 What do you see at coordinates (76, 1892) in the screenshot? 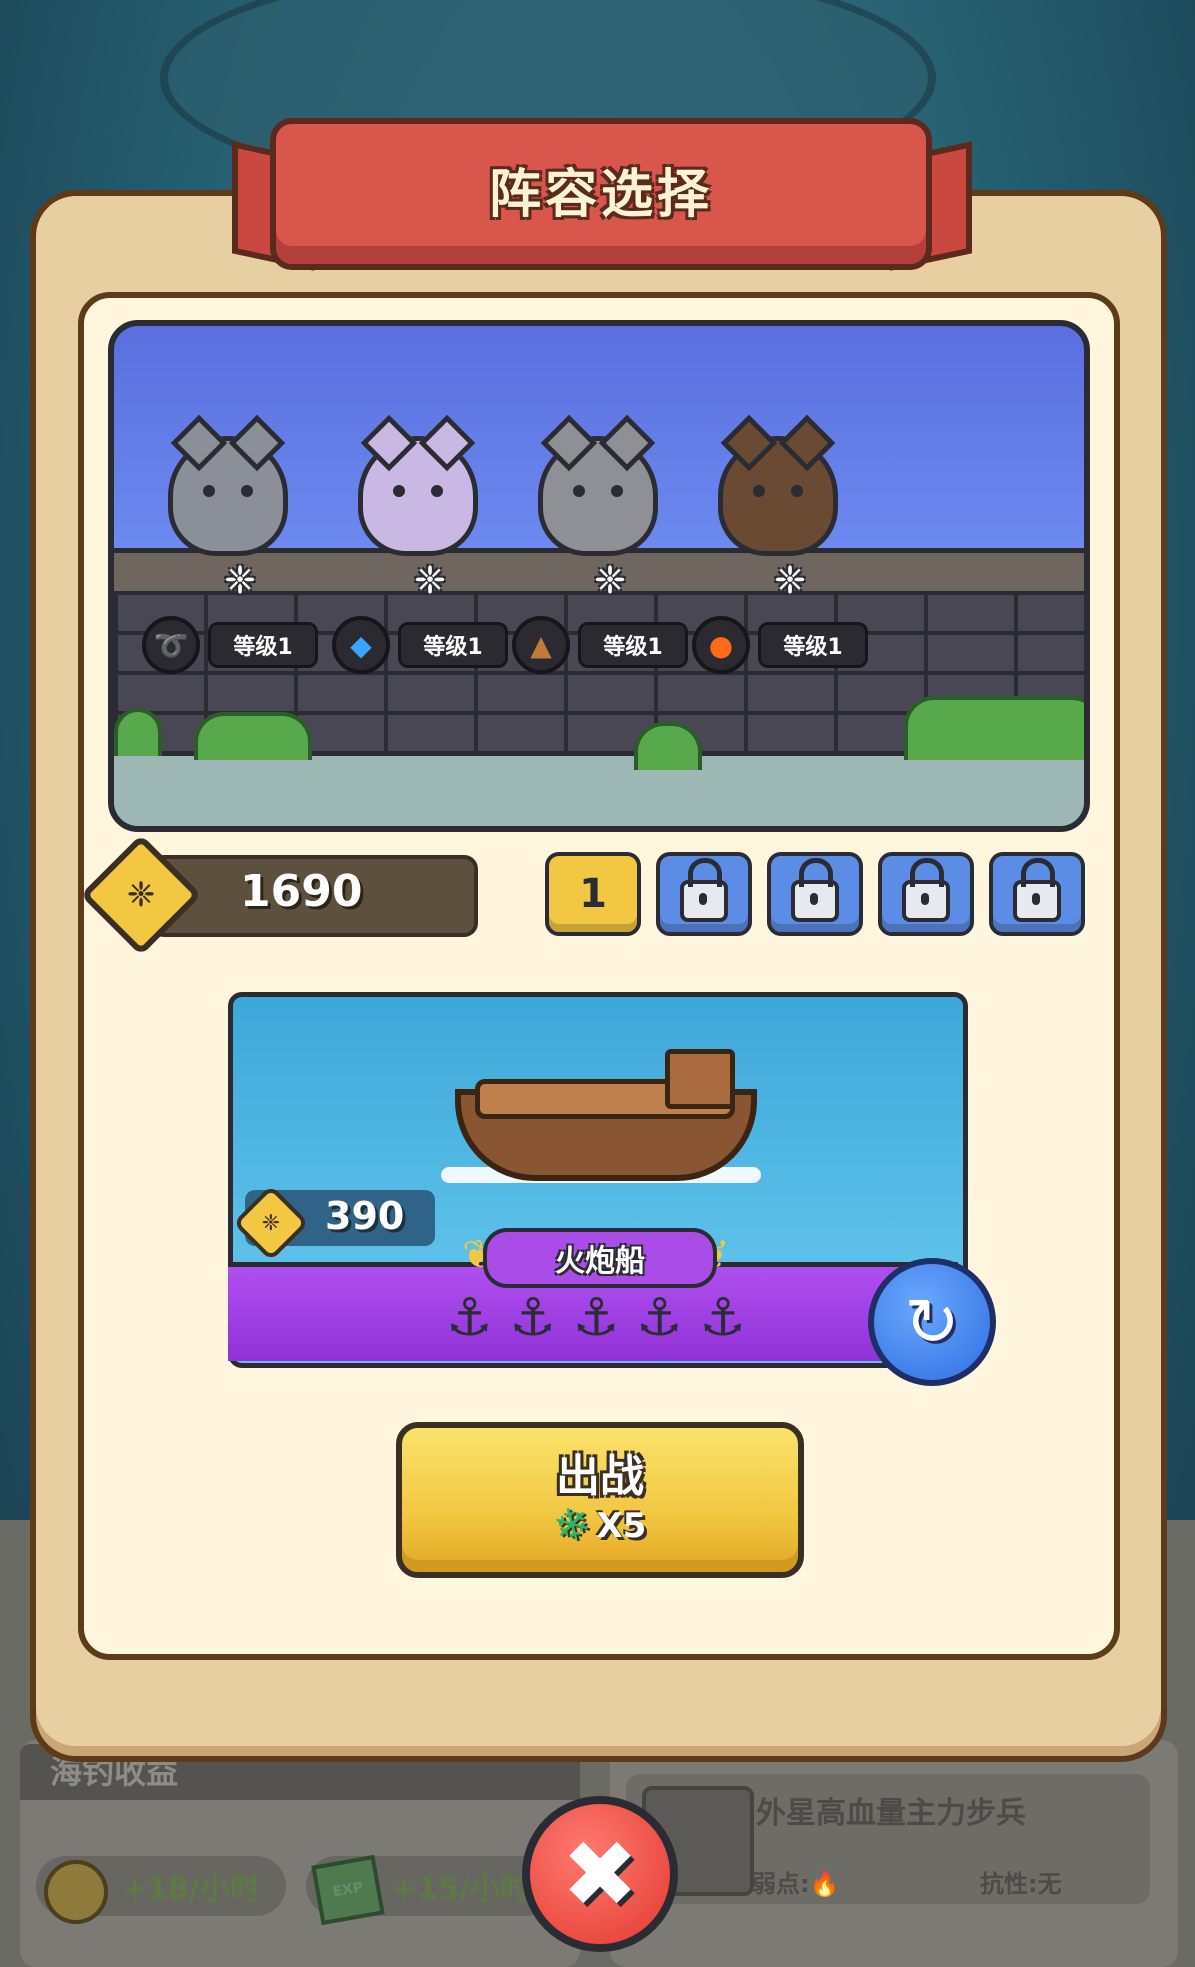
I see `coin-icon` at bounding box center [76, 1892].